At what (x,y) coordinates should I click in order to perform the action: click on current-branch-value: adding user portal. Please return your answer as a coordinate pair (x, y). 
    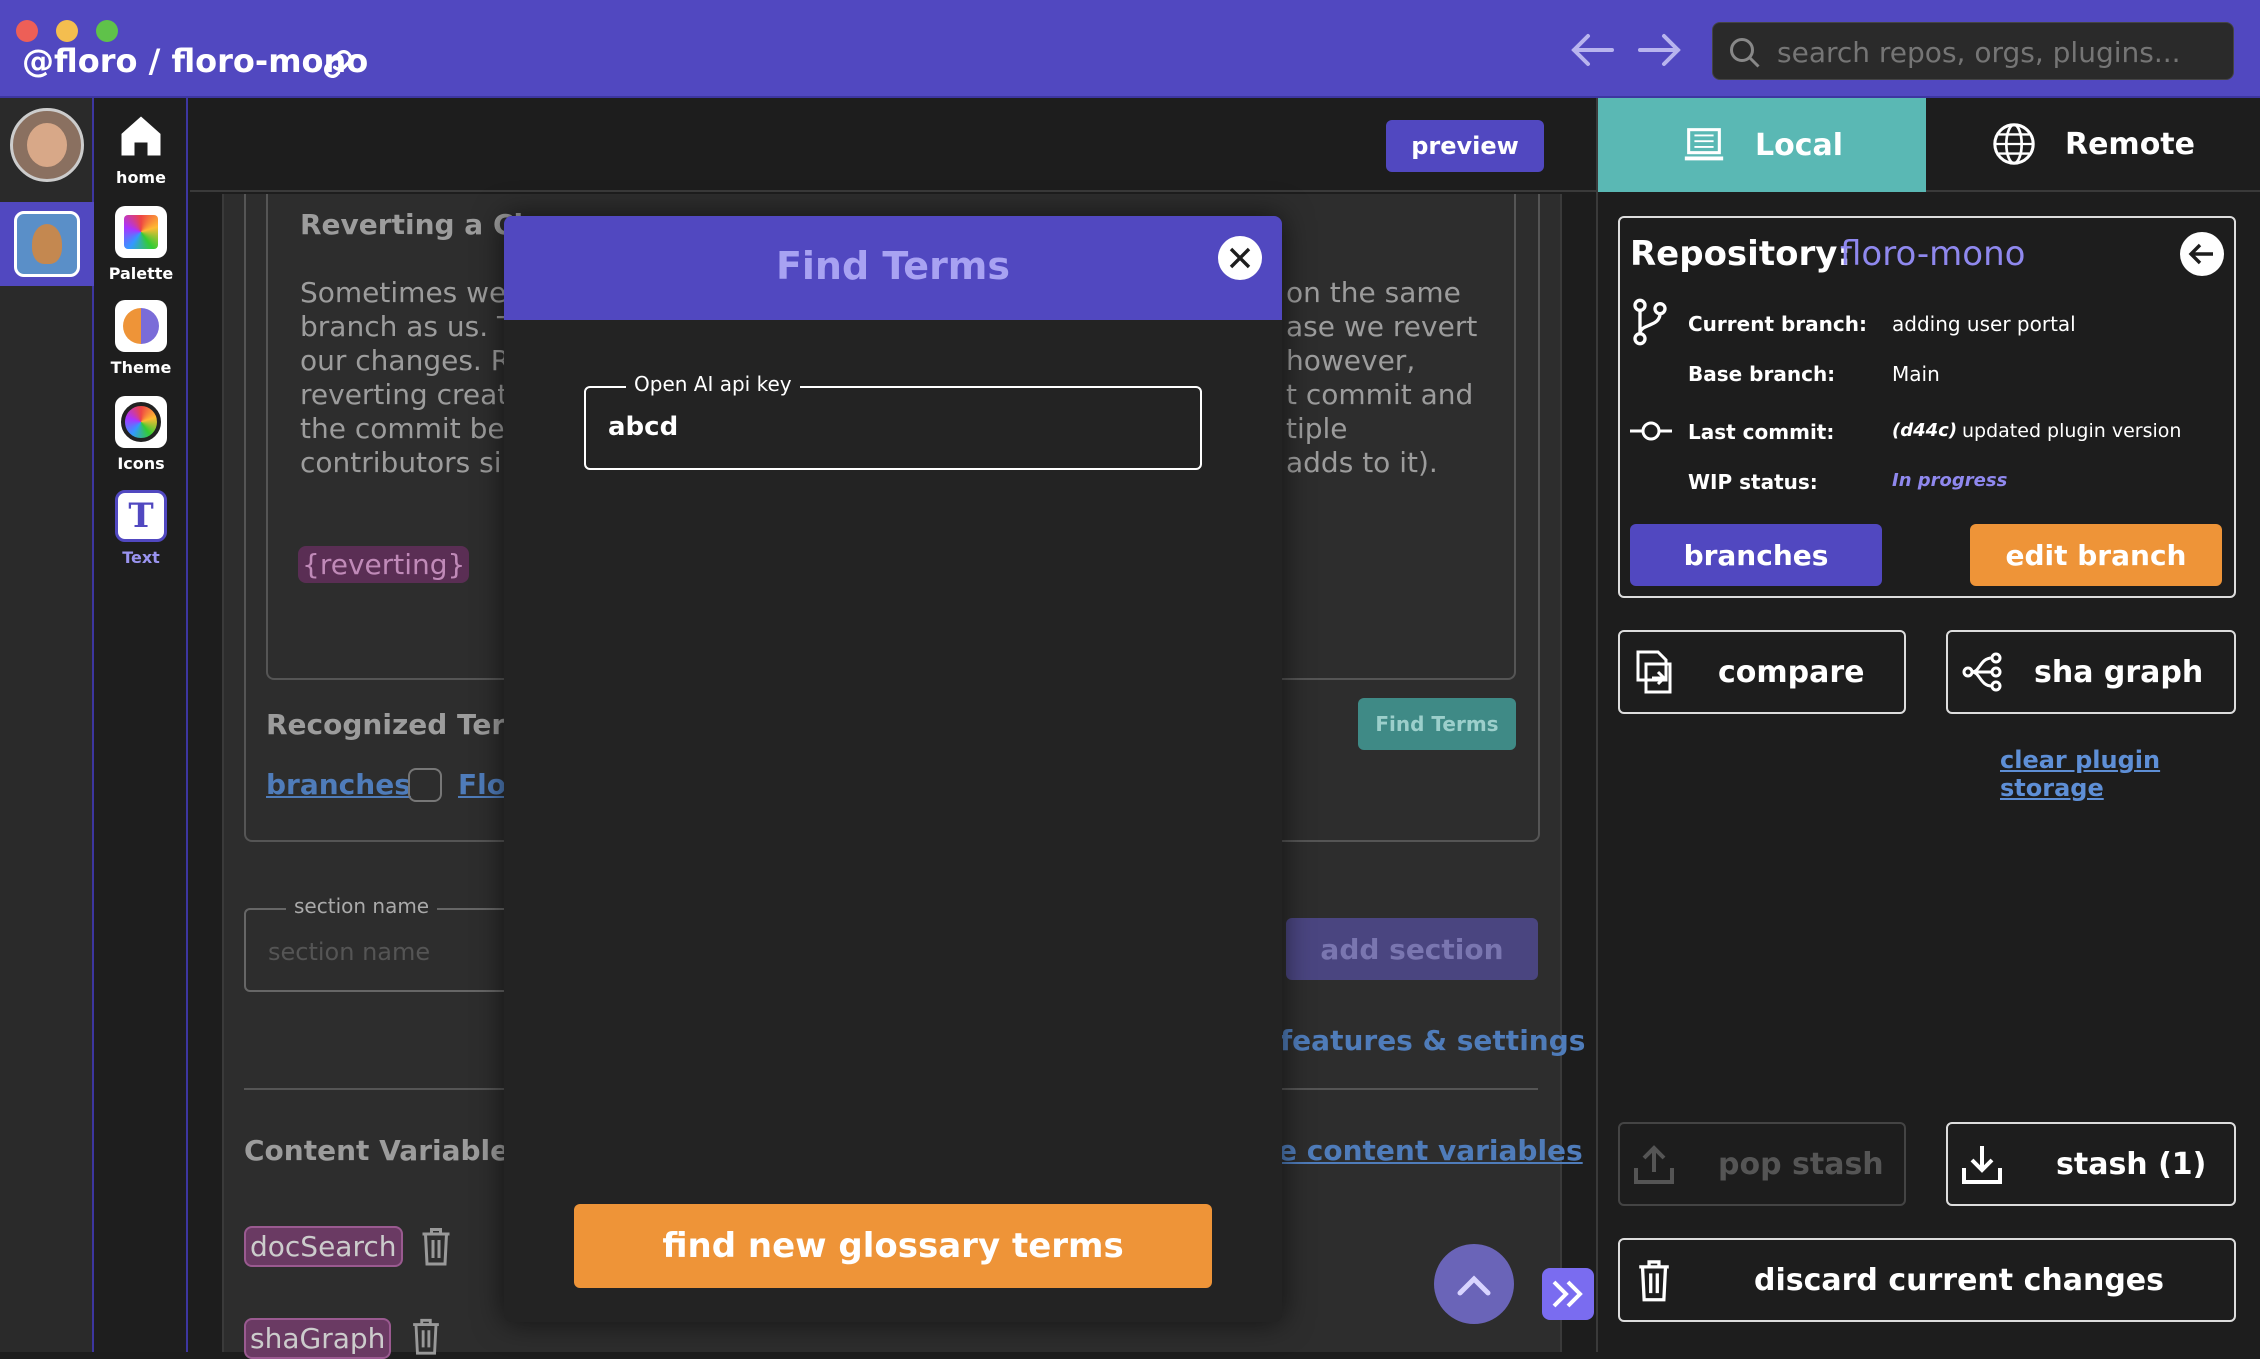
    Looking at the image, I should click on (1984, 324).